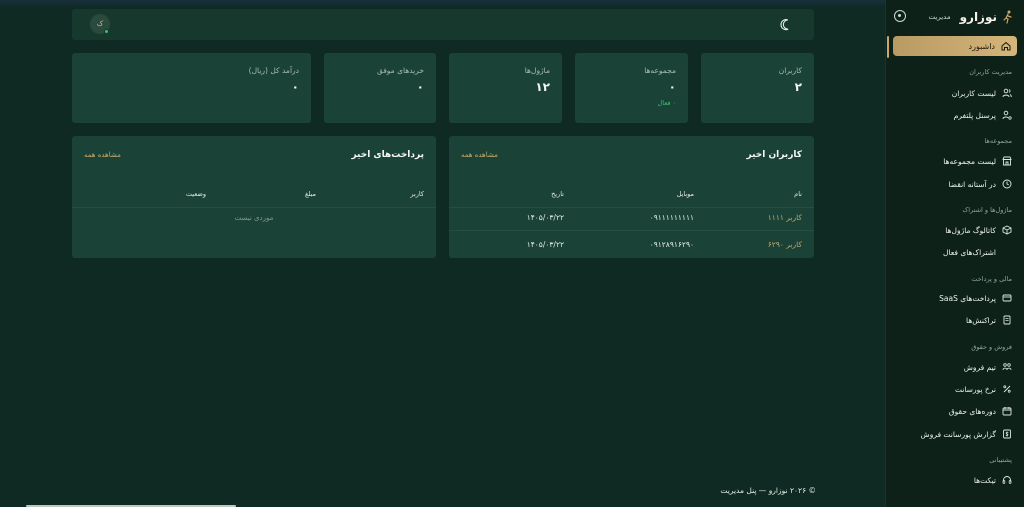 This screenshot has height=507, width=1024. I want to click on team-icon, so click(1007, 367).